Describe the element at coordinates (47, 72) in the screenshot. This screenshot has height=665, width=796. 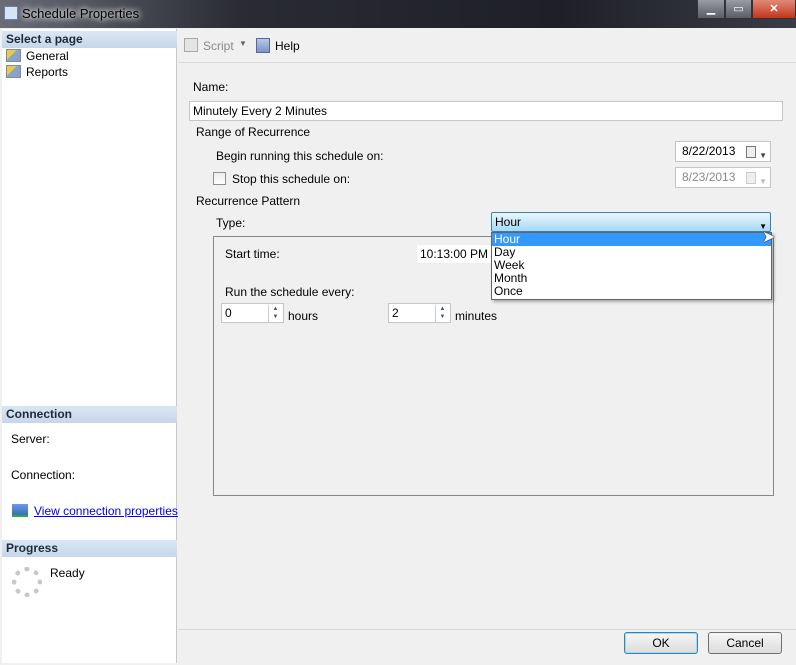
I see `page-label: Reports` at that location.